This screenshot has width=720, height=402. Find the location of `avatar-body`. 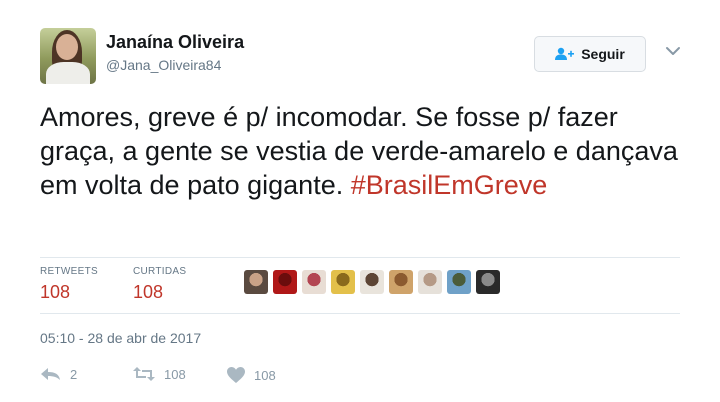

avatar-body is located at coordinates (68, 73).